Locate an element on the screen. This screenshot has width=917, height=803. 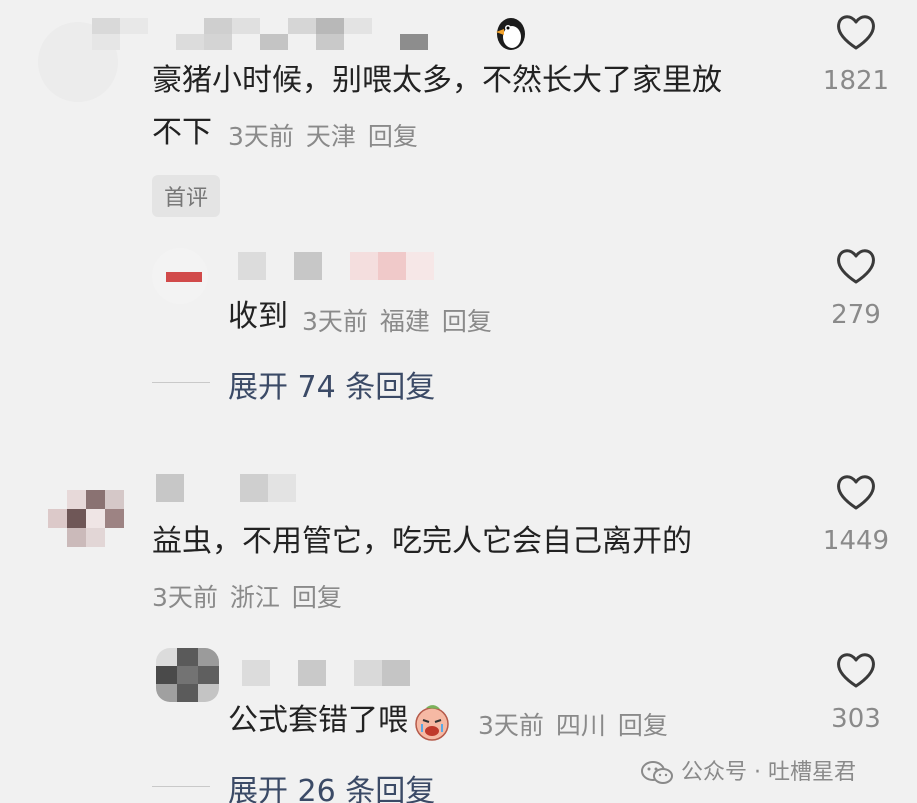
expand-replies-button: 展开 26 条回复 is located at coordinates (331, 784).